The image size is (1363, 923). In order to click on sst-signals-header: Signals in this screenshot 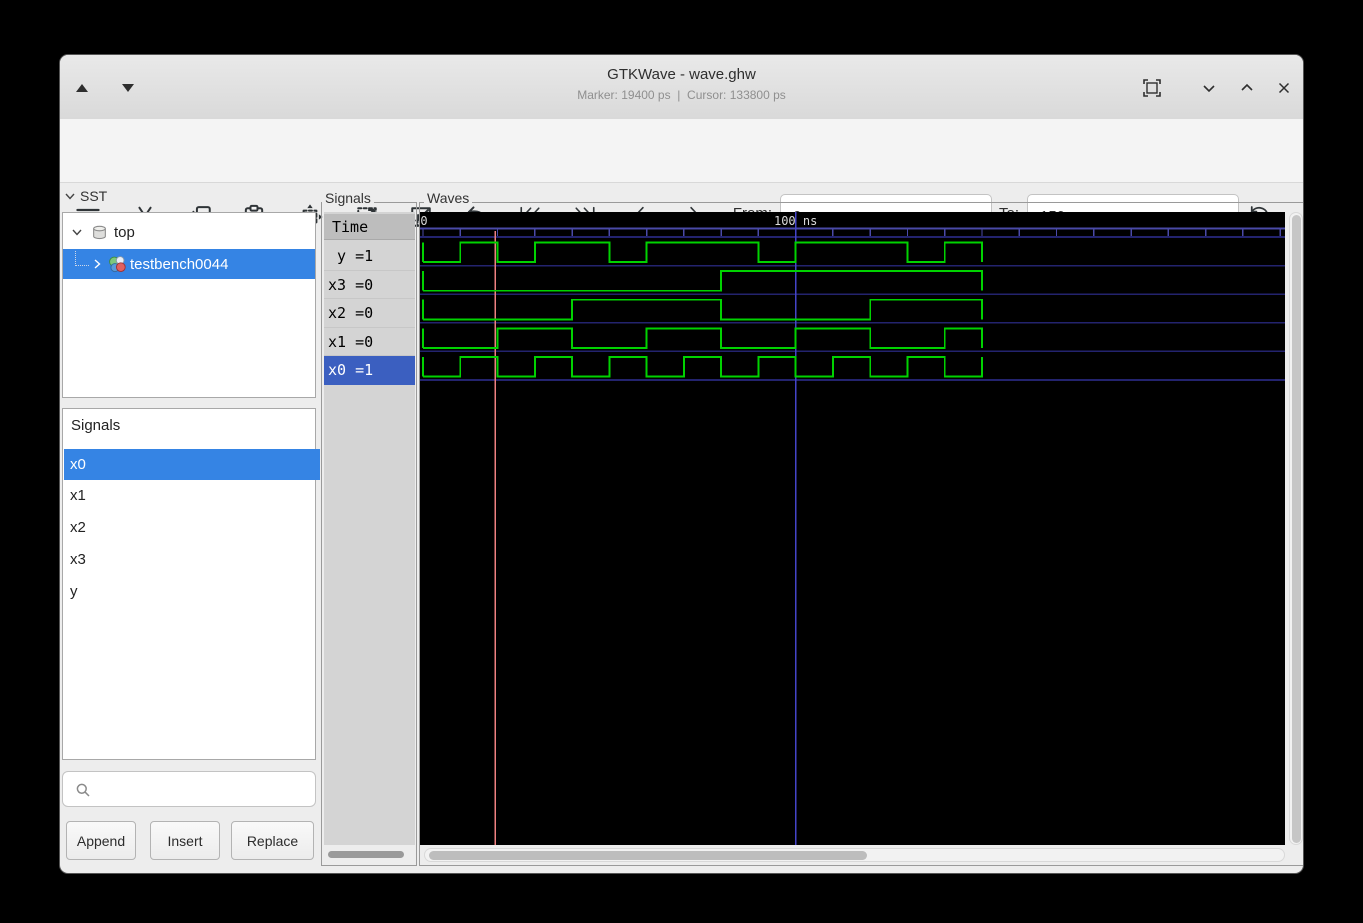, I will do `click(96, 425)`.